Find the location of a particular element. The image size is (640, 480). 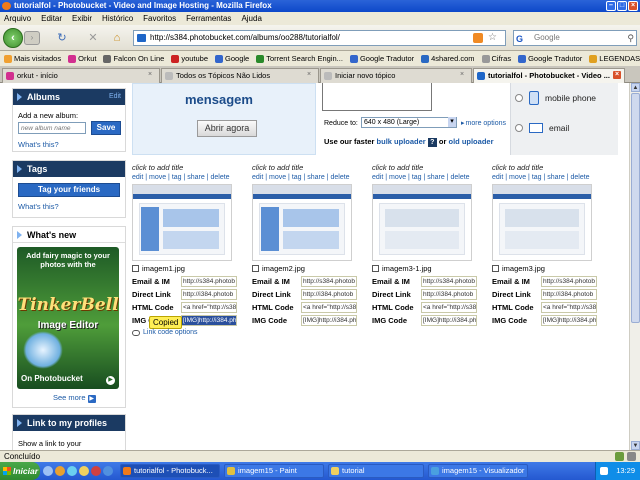

old-uploader-link: old uploader is located at coordinates (470, 141).